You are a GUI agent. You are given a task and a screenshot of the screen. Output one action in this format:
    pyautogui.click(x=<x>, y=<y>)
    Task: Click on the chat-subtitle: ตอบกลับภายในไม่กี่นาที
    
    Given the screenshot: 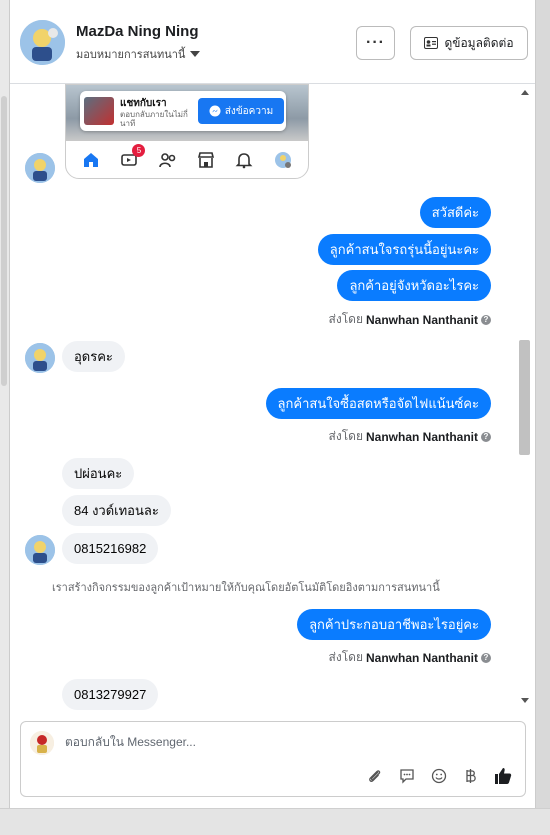 What is the action you would take?
    pyautogui.click(x=154, y=119)
    